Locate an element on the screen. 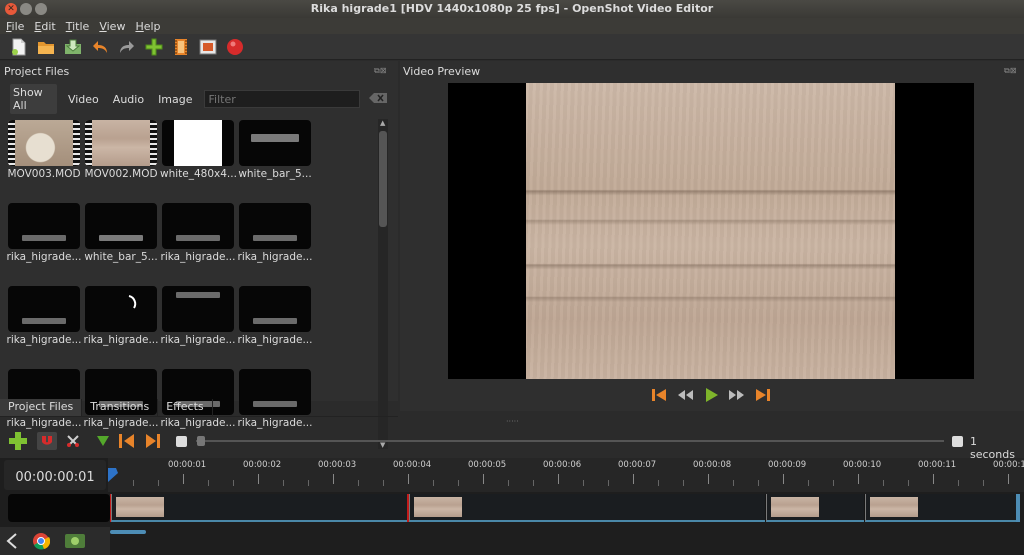 This screenshot has height=555, width=1024. tab-effects: Effects is located at coordinates (185, 407).